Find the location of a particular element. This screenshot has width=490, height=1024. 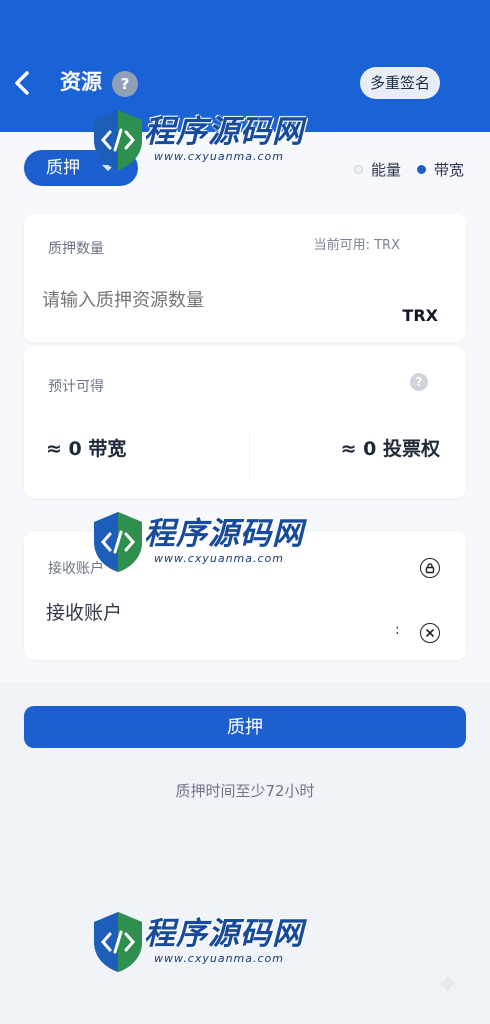

amount-unit: TRX is located at coordinates (420, 315).